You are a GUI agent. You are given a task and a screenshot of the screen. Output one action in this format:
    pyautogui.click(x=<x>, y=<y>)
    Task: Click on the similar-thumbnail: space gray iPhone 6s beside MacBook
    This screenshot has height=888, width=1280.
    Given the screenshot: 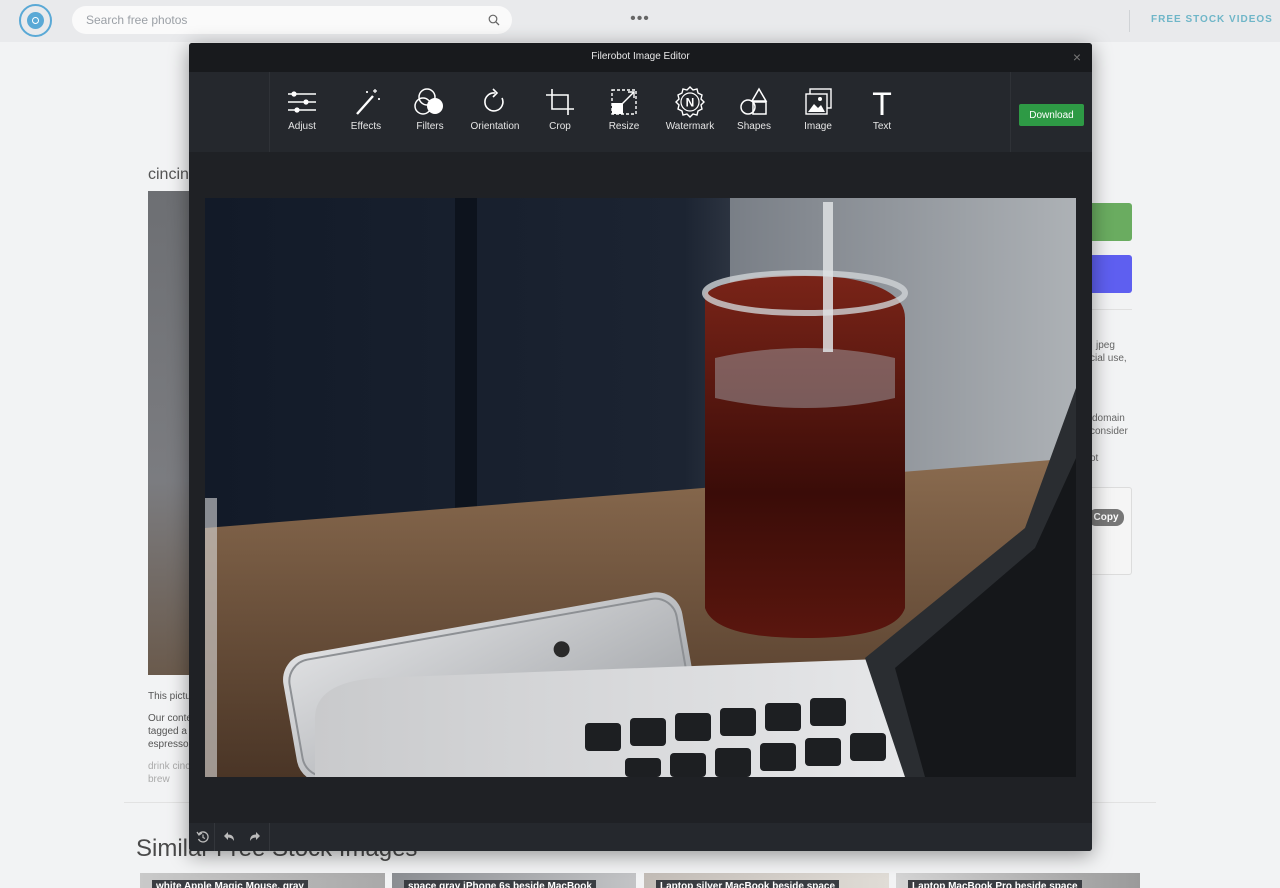 What is the action you would take?
    pyautogui.click(x=514, y=880)
    